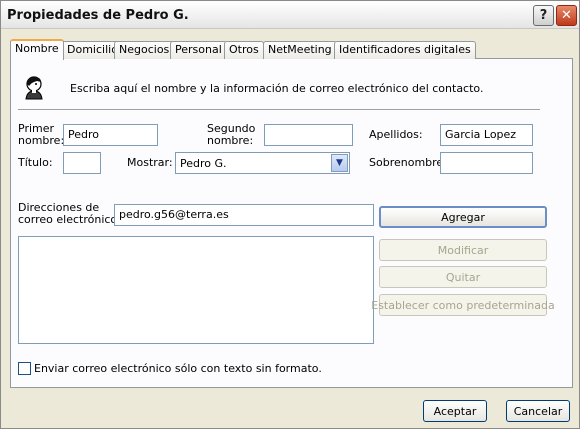 The height and width of the screenshot is (429, 580). What do you see at coordinates (37, 49) in the screenshot?
I see `tab-nombre: Nombre` at bounding box center [37, 49].